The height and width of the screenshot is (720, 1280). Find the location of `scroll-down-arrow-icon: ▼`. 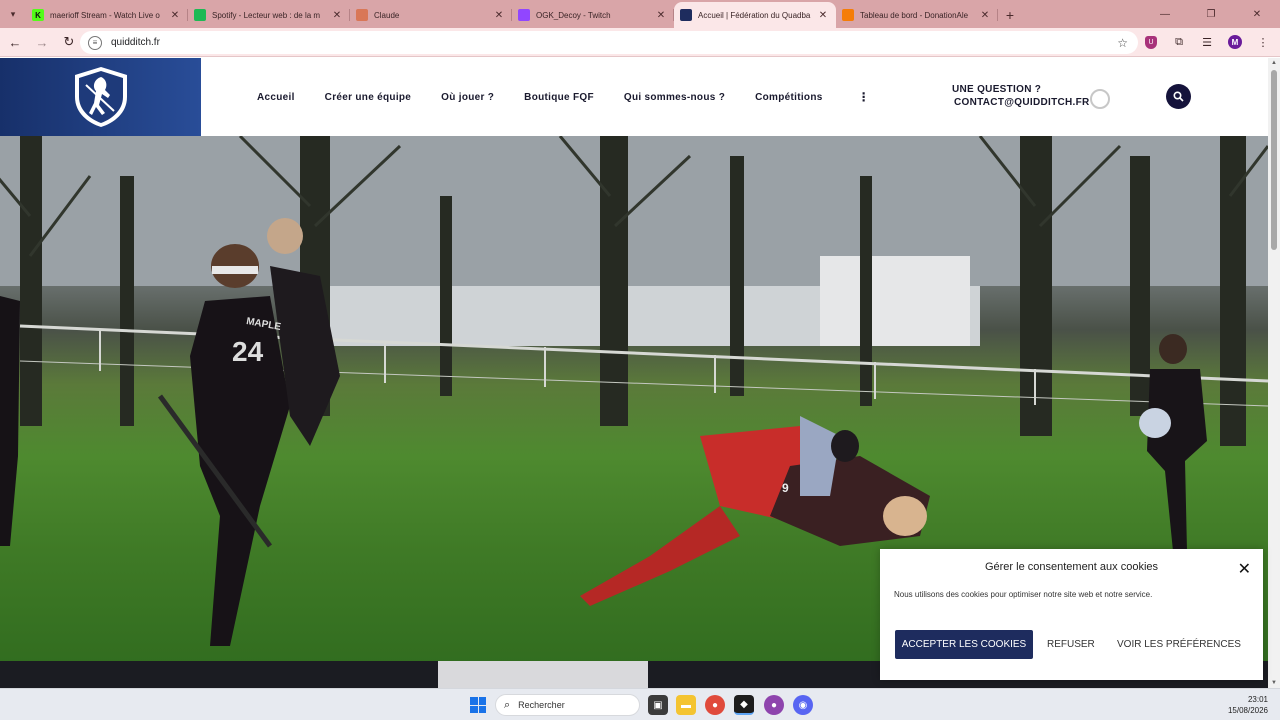

scroll-down-arrow-icon: ▼ is located at coordinates (1274, 683).